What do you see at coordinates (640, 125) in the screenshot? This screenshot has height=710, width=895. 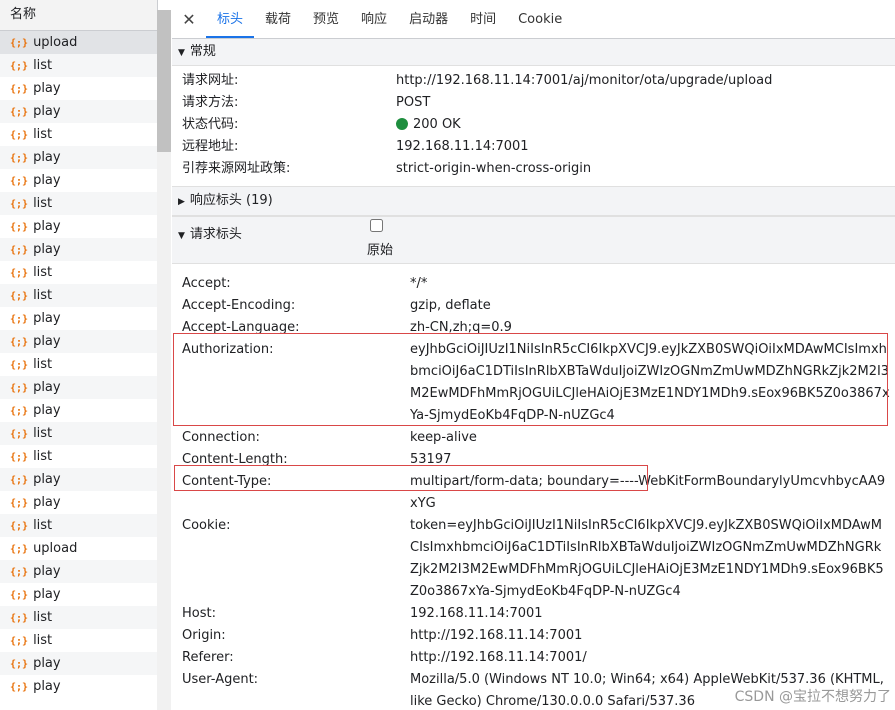 I see `row-value: 200 OK` at bounding box center [640, 125].